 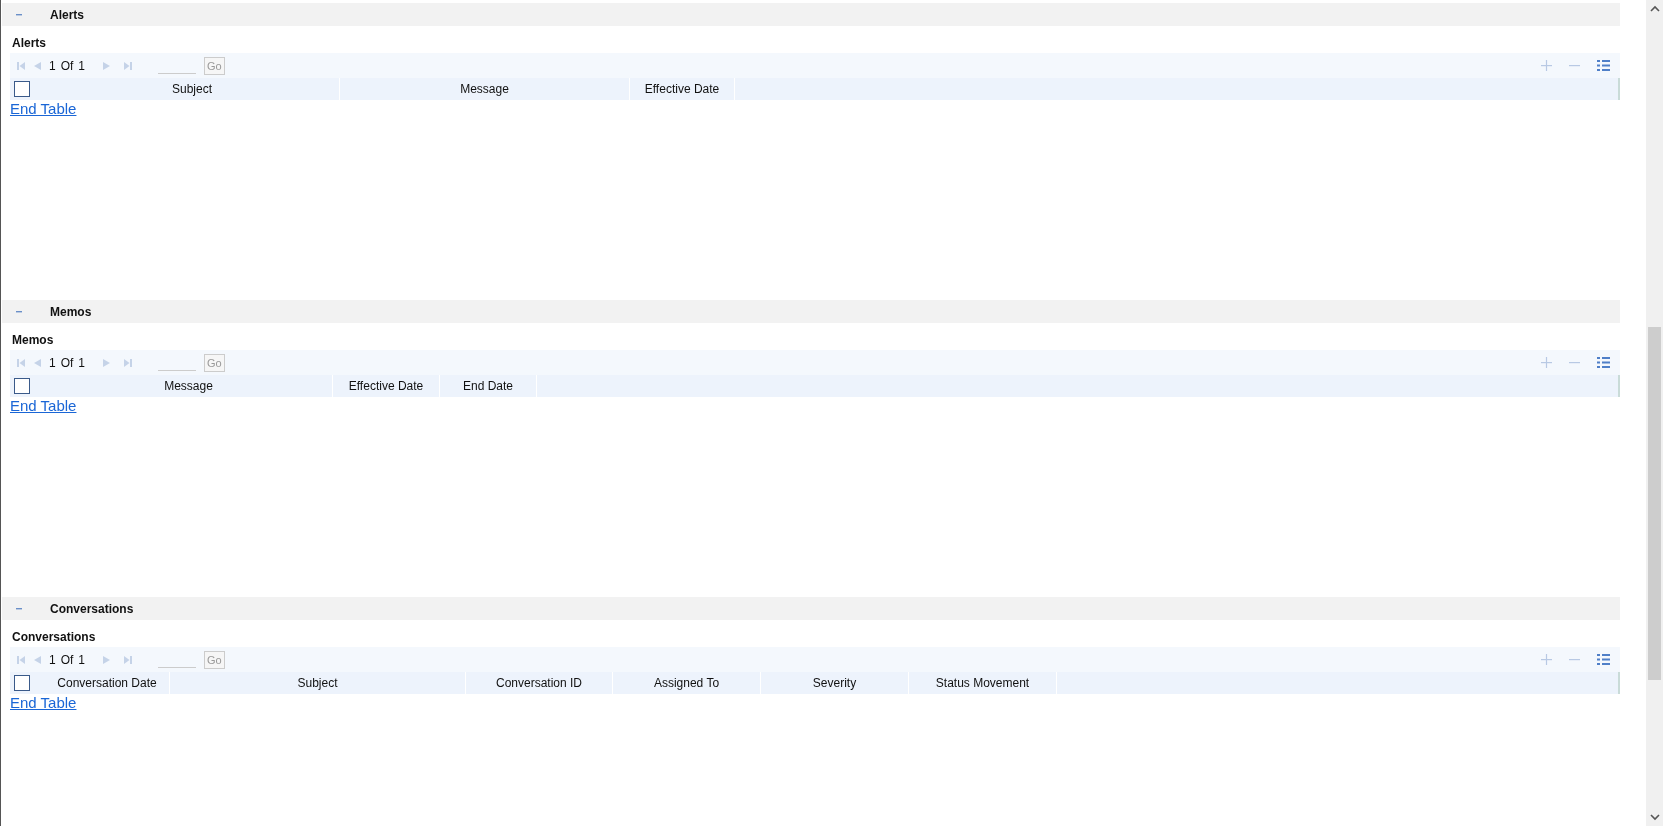 What do you see at coordinates (33, 340) in the screenshot?
I see `table-title: Memos` at bounding box center [33, 340].